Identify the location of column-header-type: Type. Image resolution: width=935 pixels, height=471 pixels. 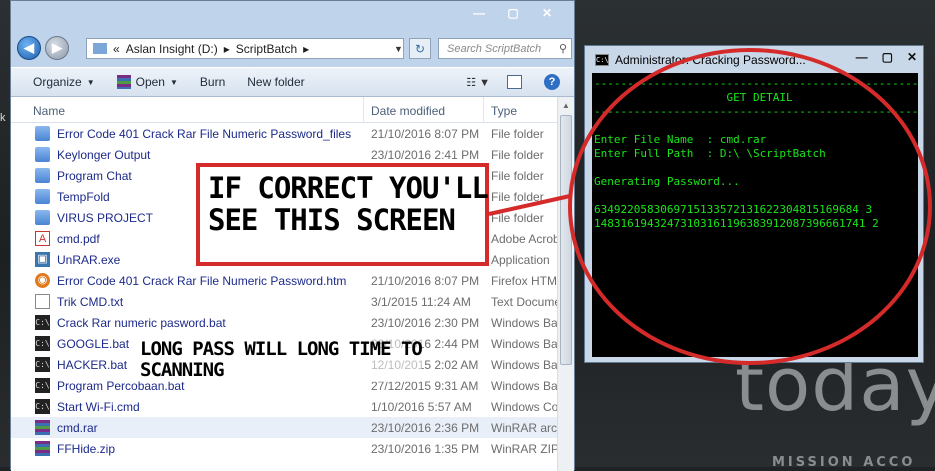
(504, 111).